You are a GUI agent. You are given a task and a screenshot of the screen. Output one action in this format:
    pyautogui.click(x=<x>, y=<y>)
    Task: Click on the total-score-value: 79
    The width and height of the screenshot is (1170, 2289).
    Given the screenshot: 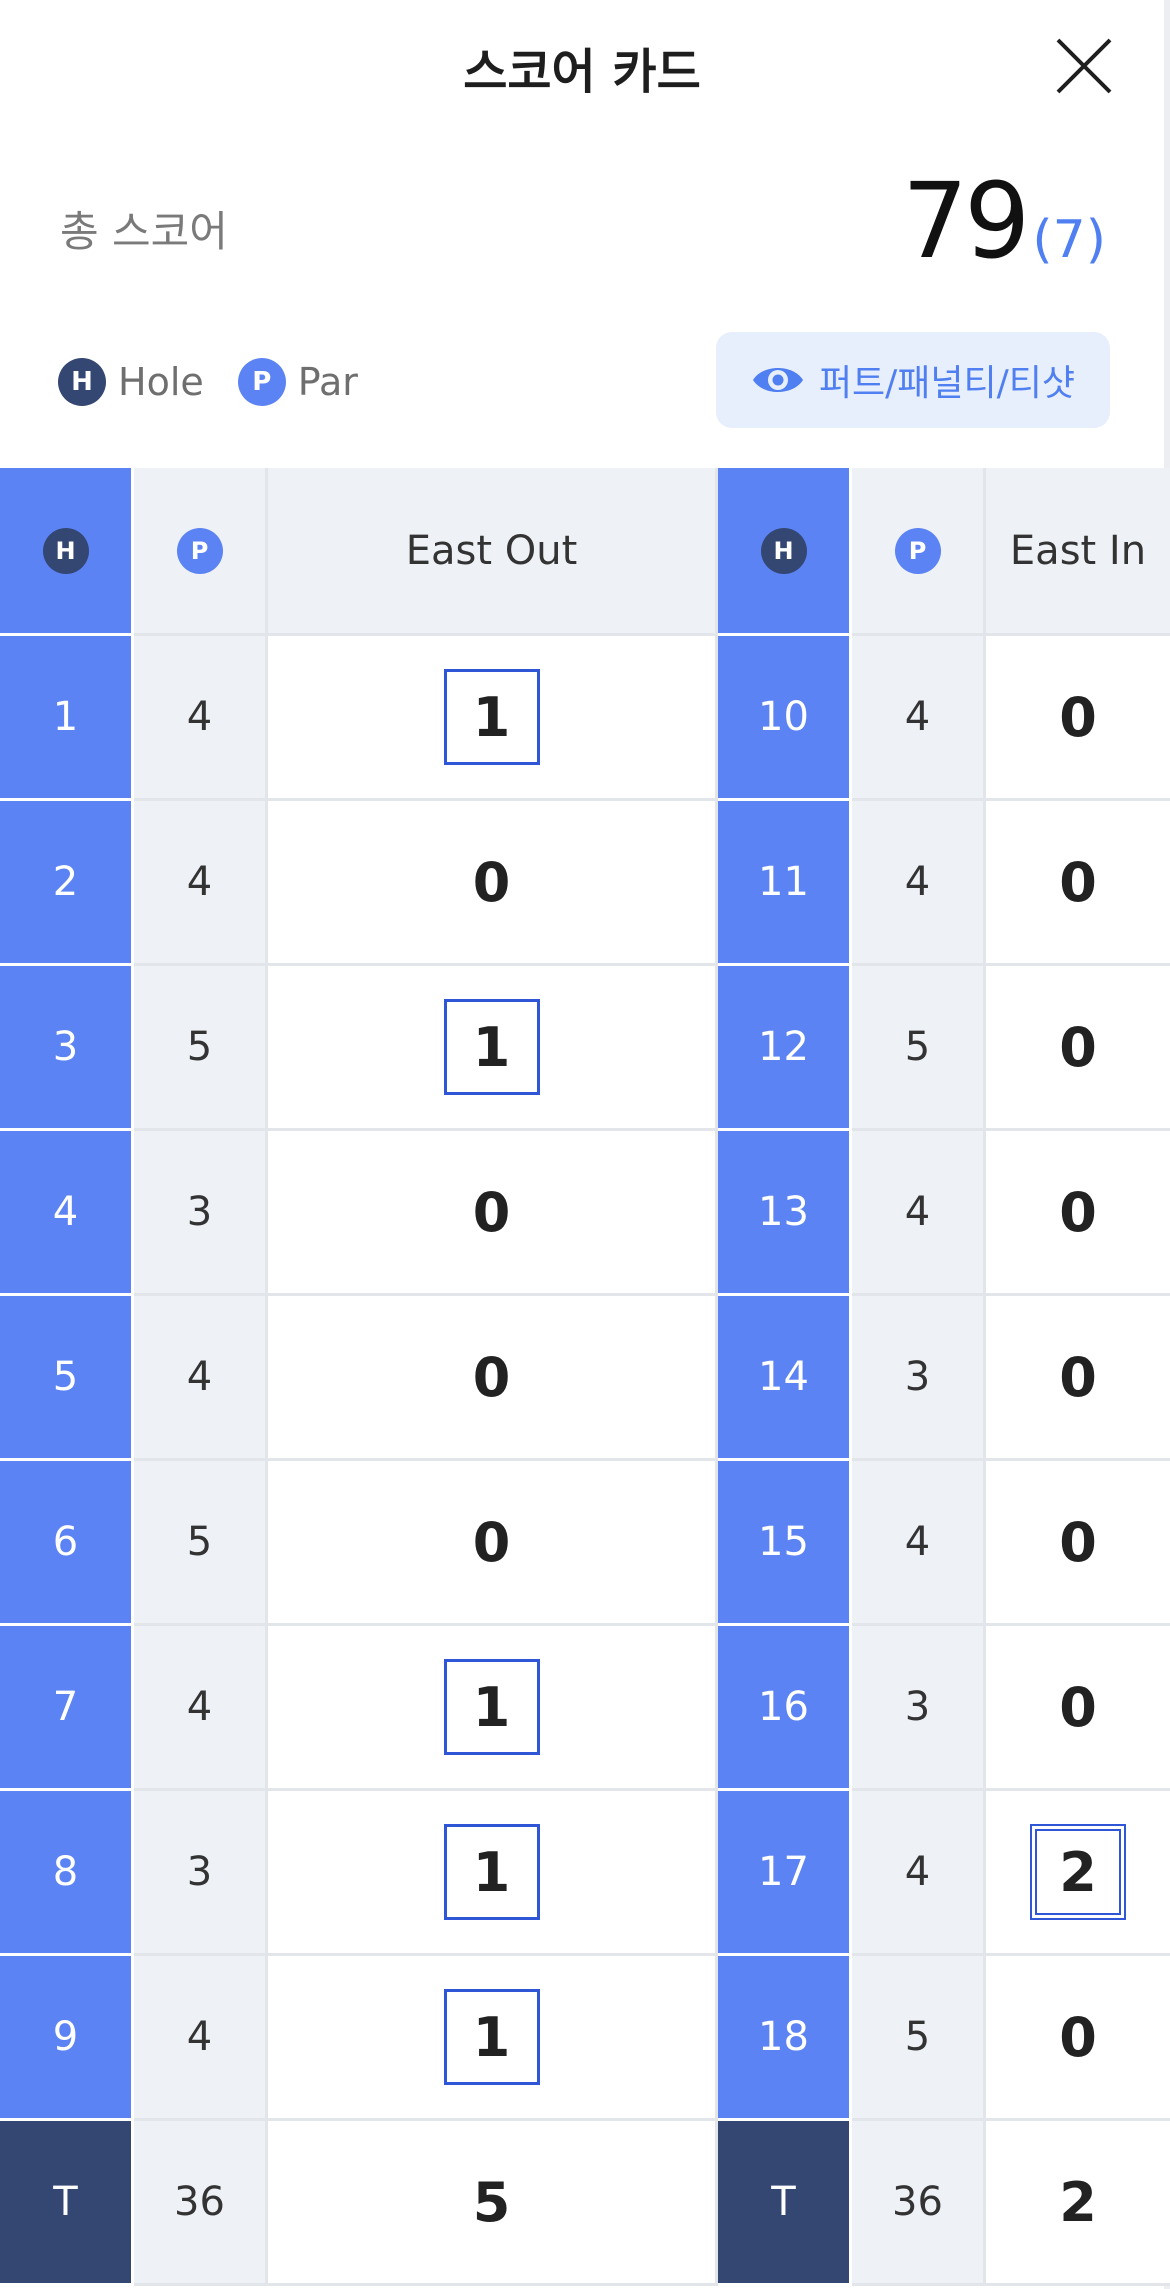 What is the action you would take?
    pyautogui.click(x=965, y=221)
    